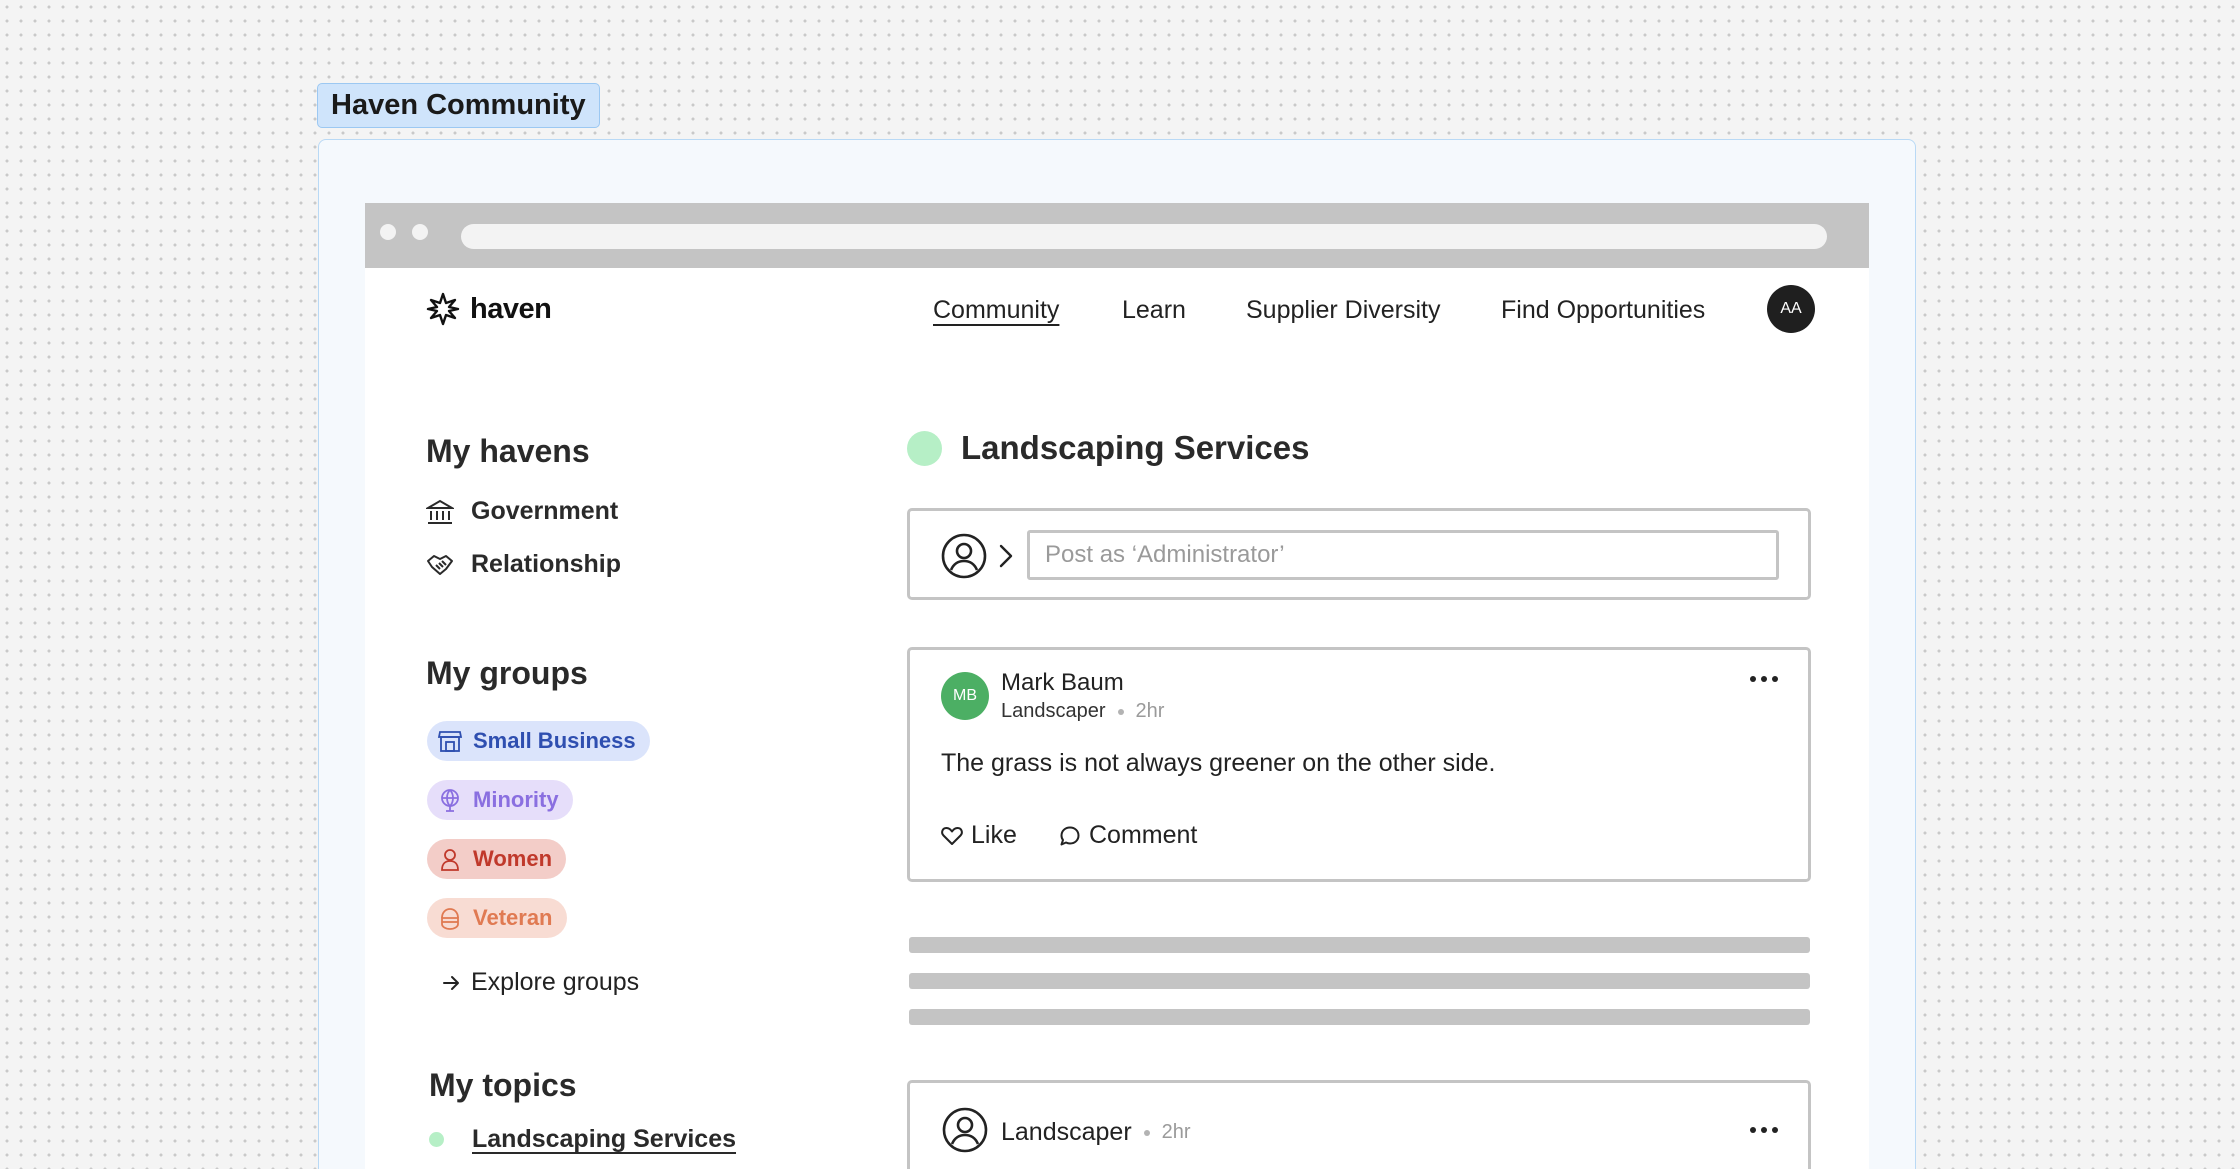  I want to click on group-label: Veteran, so click(513, 917).